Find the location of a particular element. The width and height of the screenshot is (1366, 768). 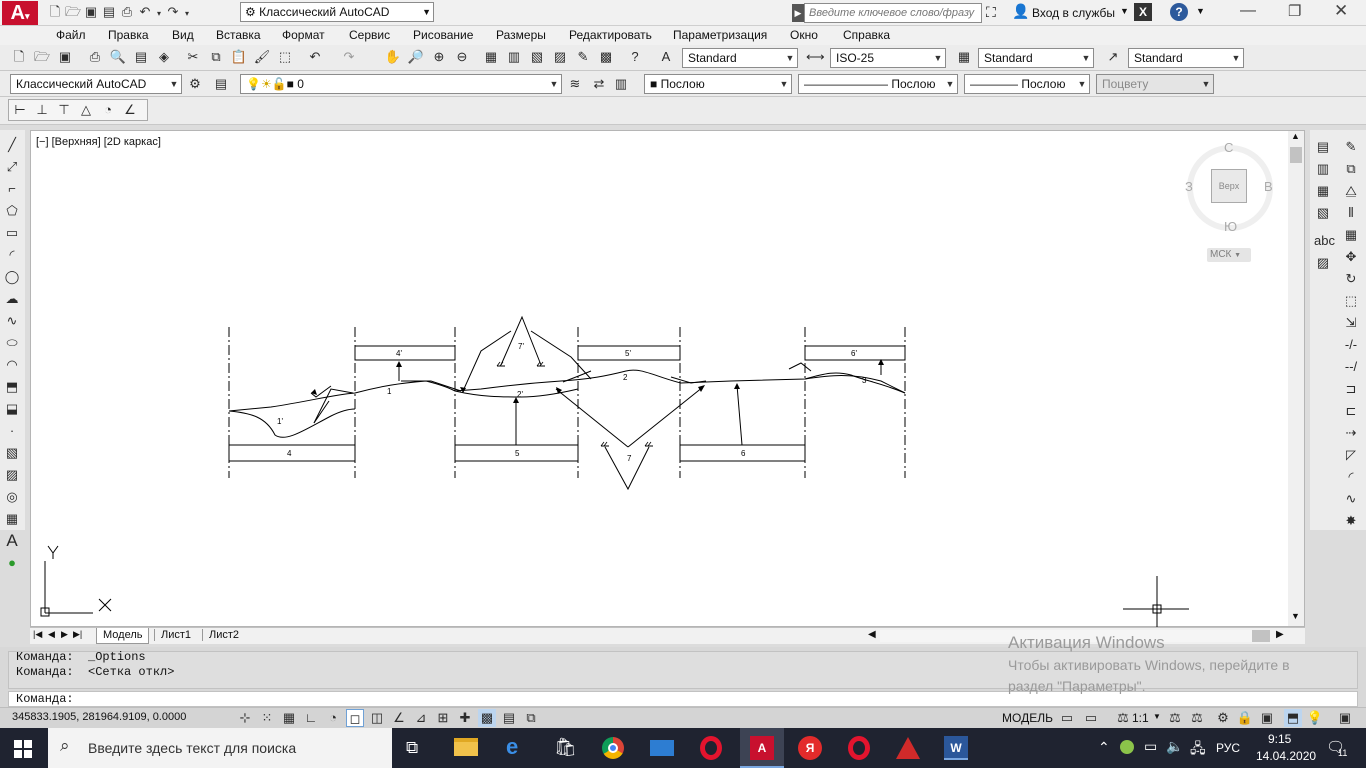

ellipse-arc-icon: ◠ is located at coordinates (12, 365).